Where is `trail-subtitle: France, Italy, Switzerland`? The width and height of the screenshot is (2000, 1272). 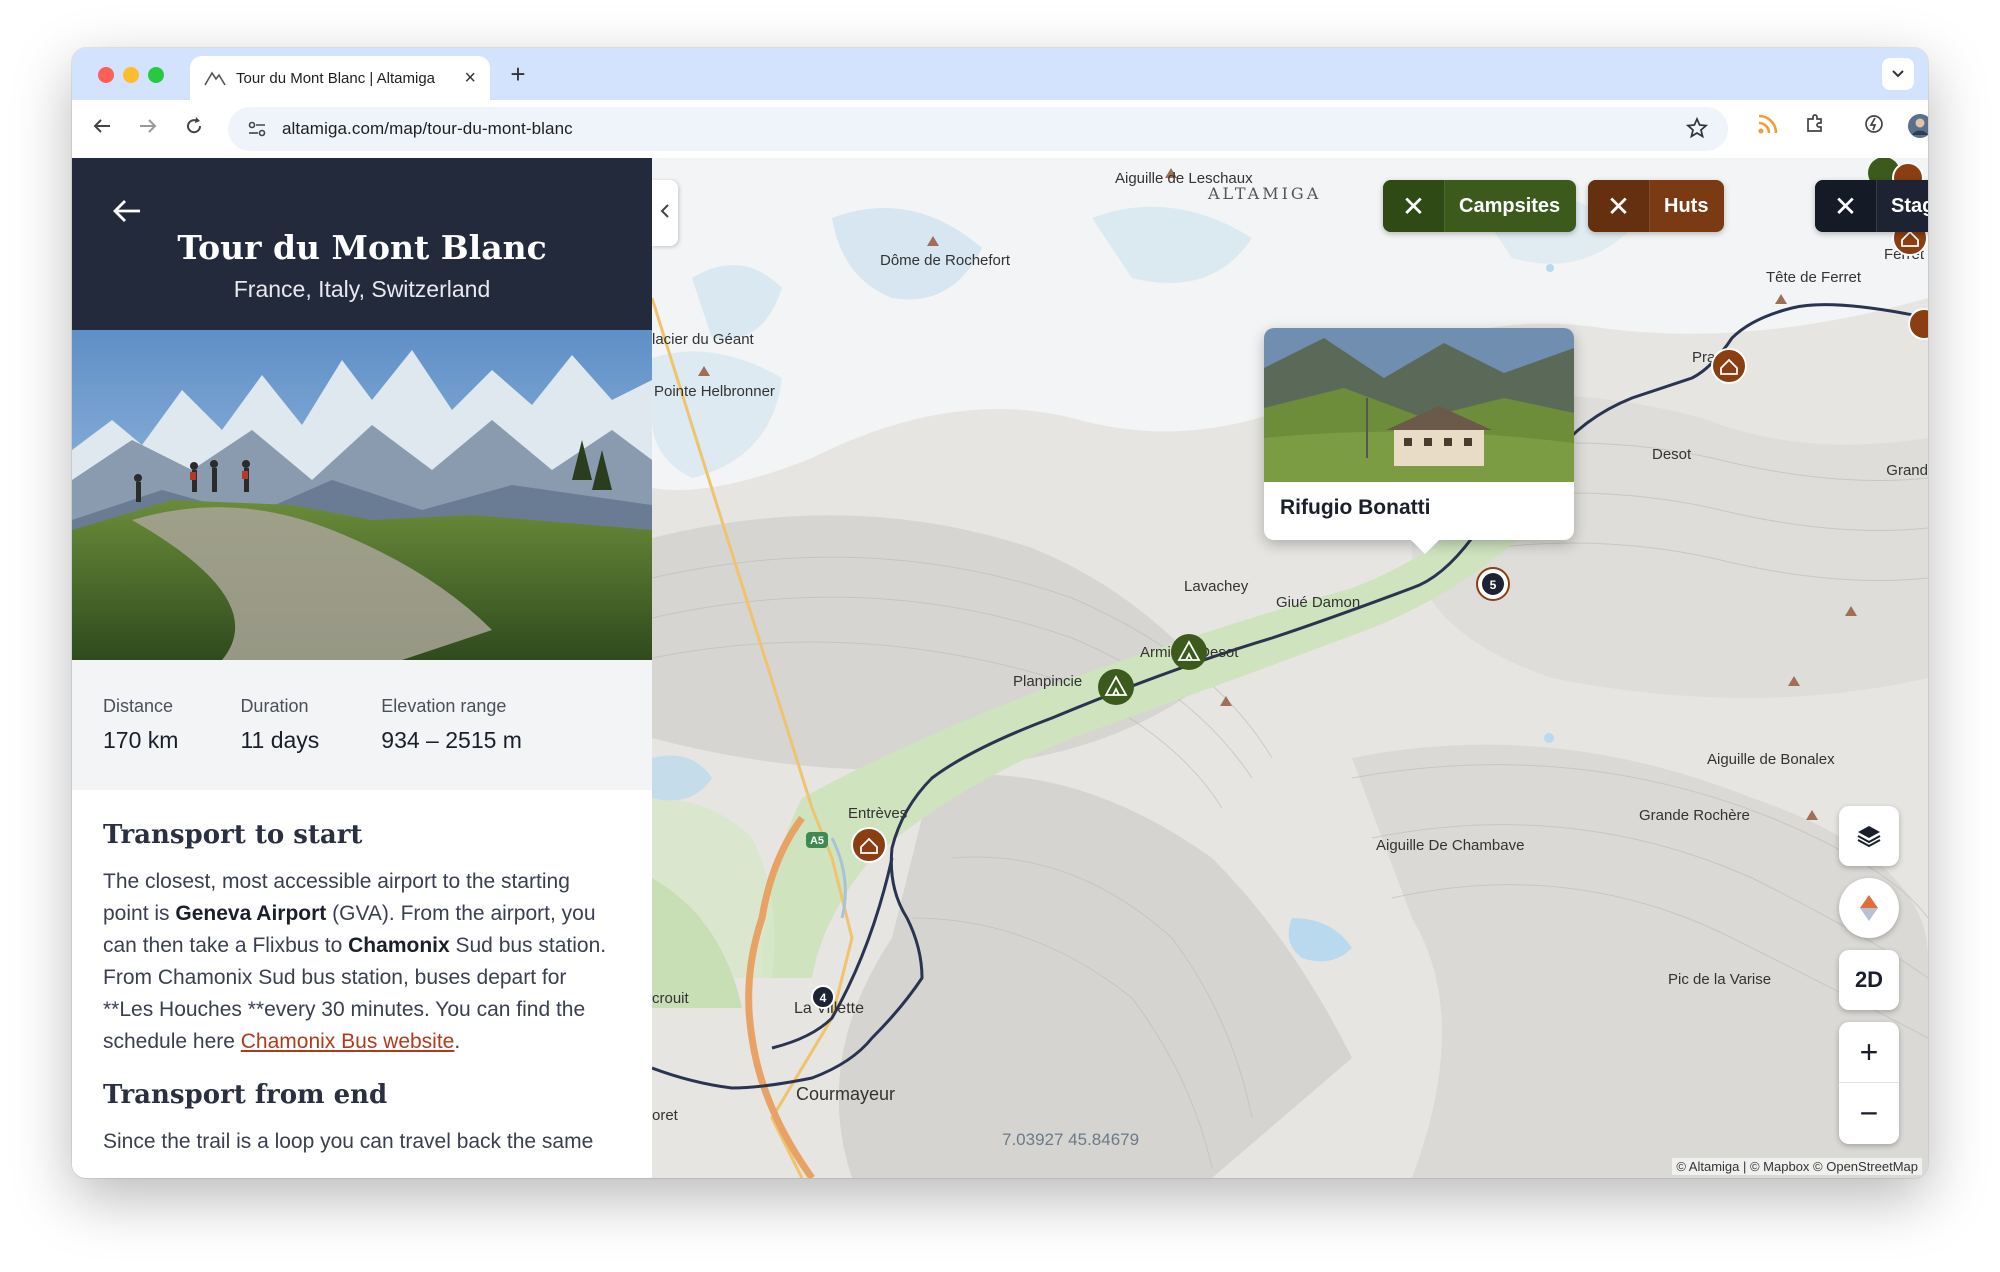
trail-subtitle: France, Italy, Switzerland is located at coordinates (362, 289).